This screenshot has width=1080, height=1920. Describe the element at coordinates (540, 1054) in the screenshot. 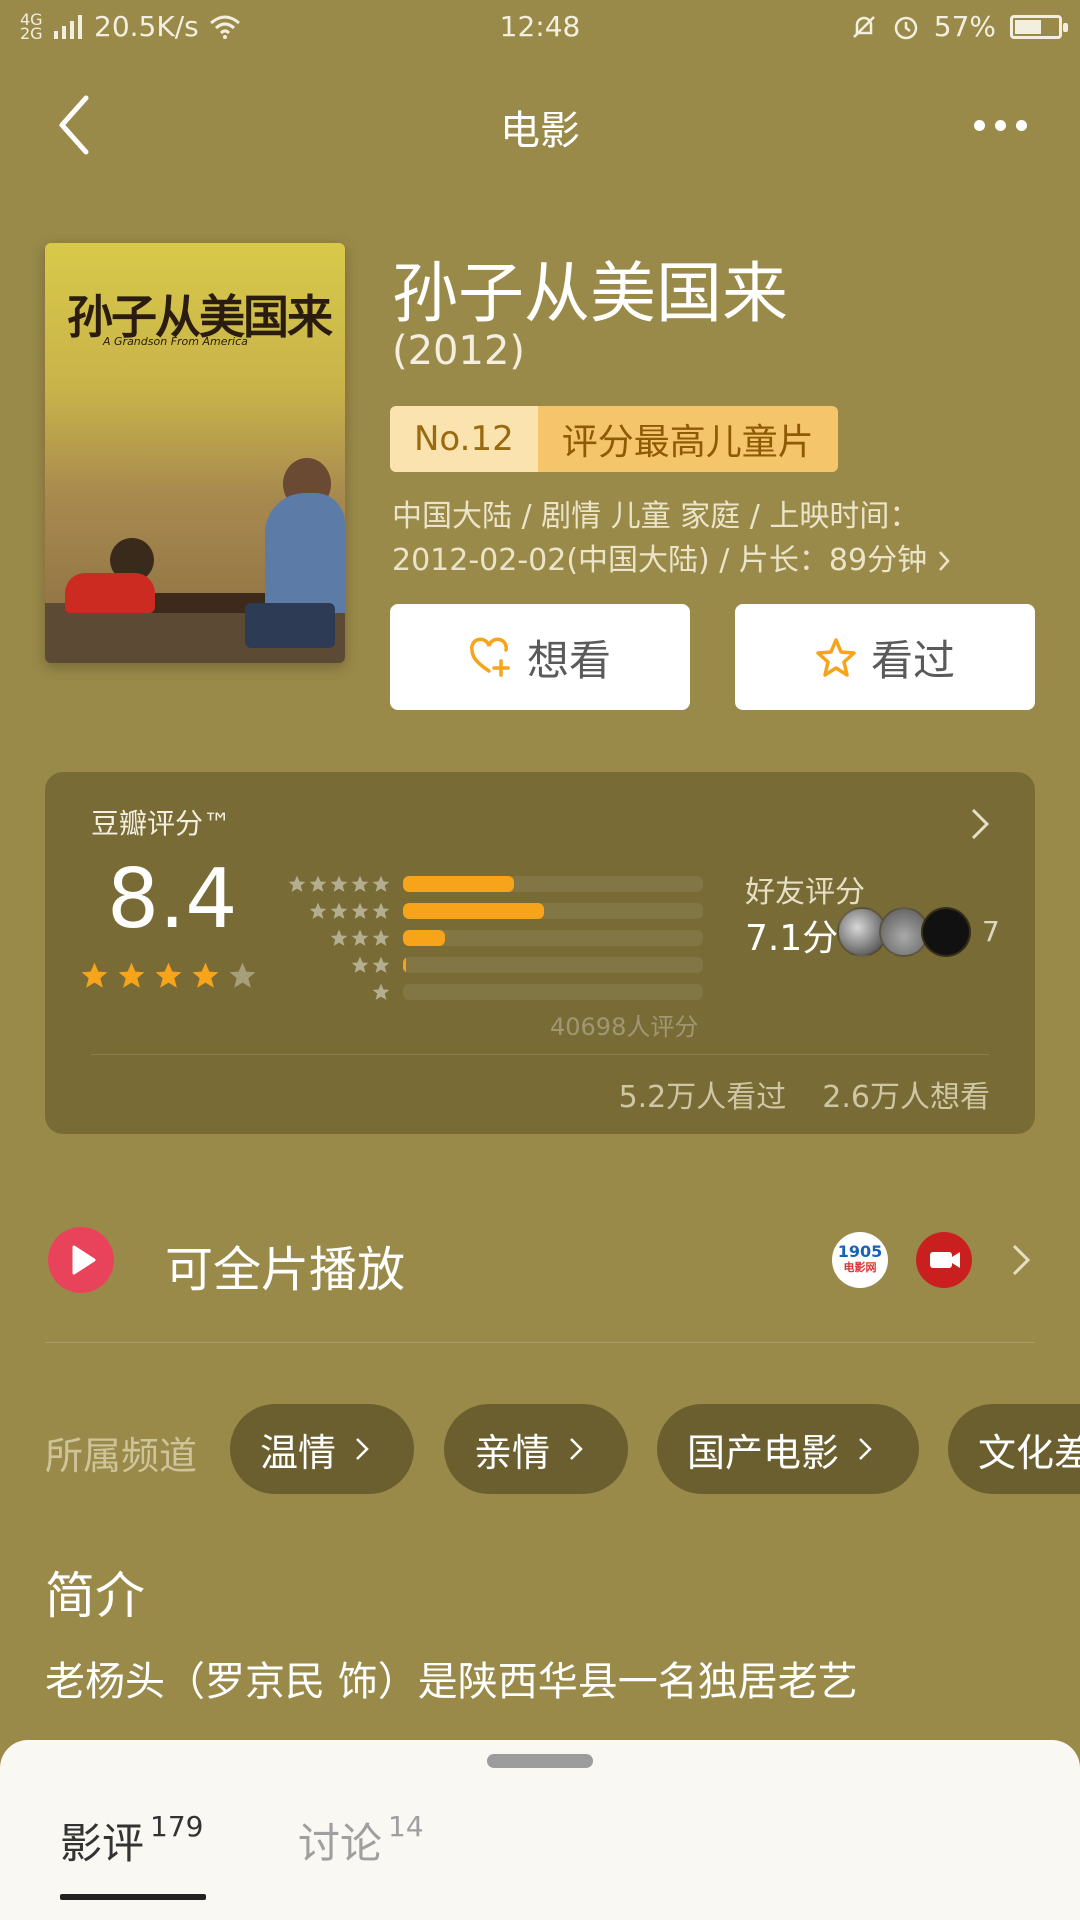

I see `divider` at that location.